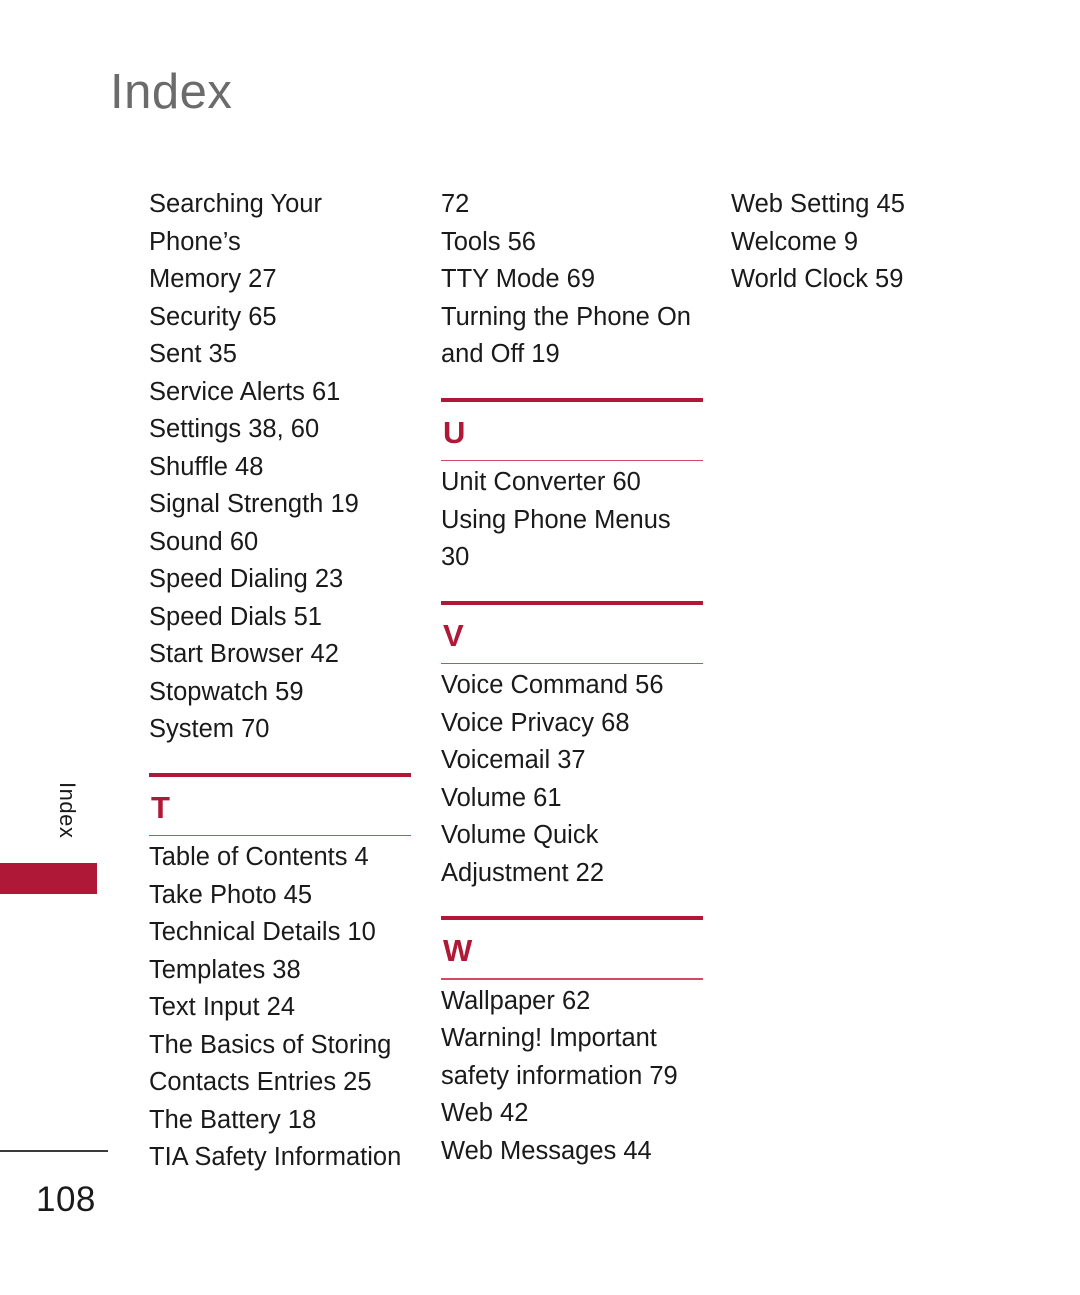 This screenshot has height=1295, width=1080. What do you see at coordinates (234, 429) in the screenshot?
I see `index-entry: Settings 38, 60` at bounding box center [234, 429].